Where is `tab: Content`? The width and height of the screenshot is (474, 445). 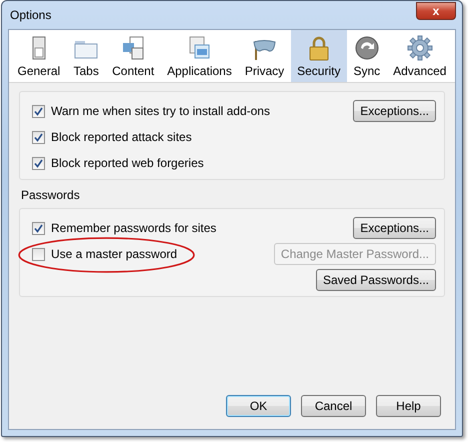 tab: Content is located at coordinates (133, 56).